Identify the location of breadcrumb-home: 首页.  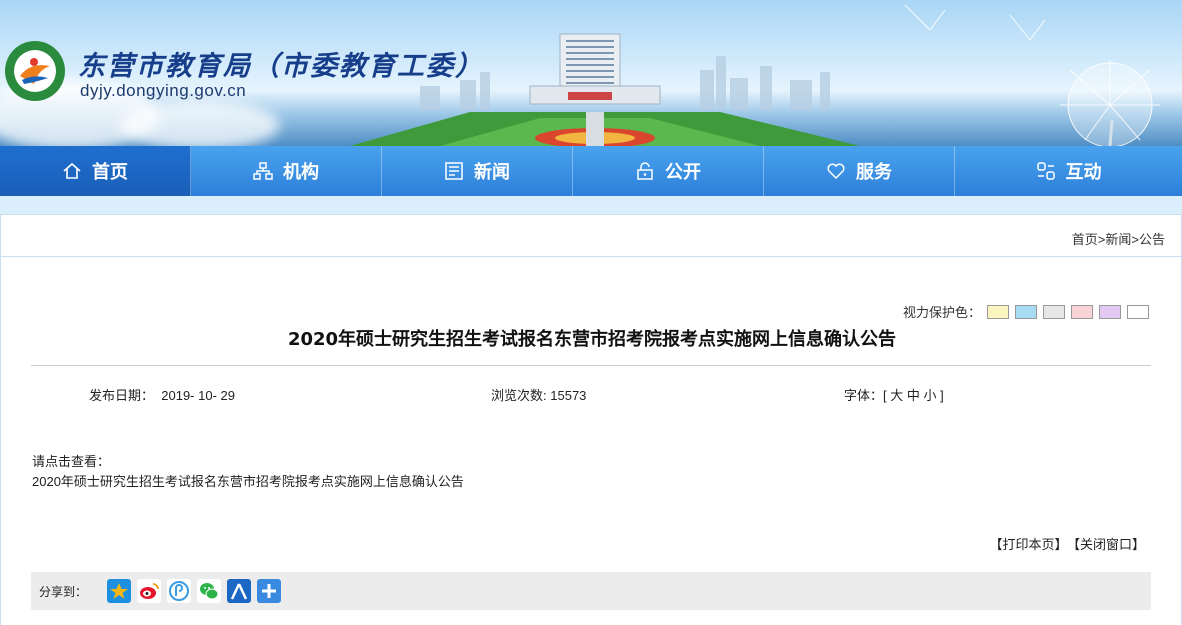
(1085, 239).